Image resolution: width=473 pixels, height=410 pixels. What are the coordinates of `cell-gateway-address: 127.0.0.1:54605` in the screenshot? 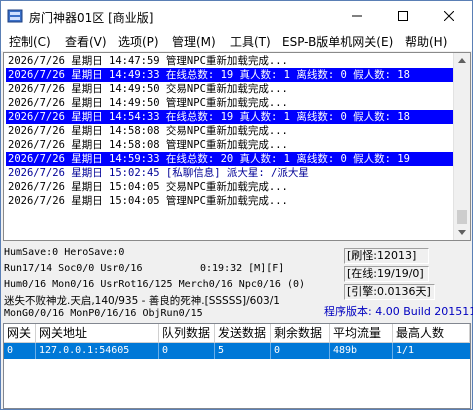 It's located at (97, 351).